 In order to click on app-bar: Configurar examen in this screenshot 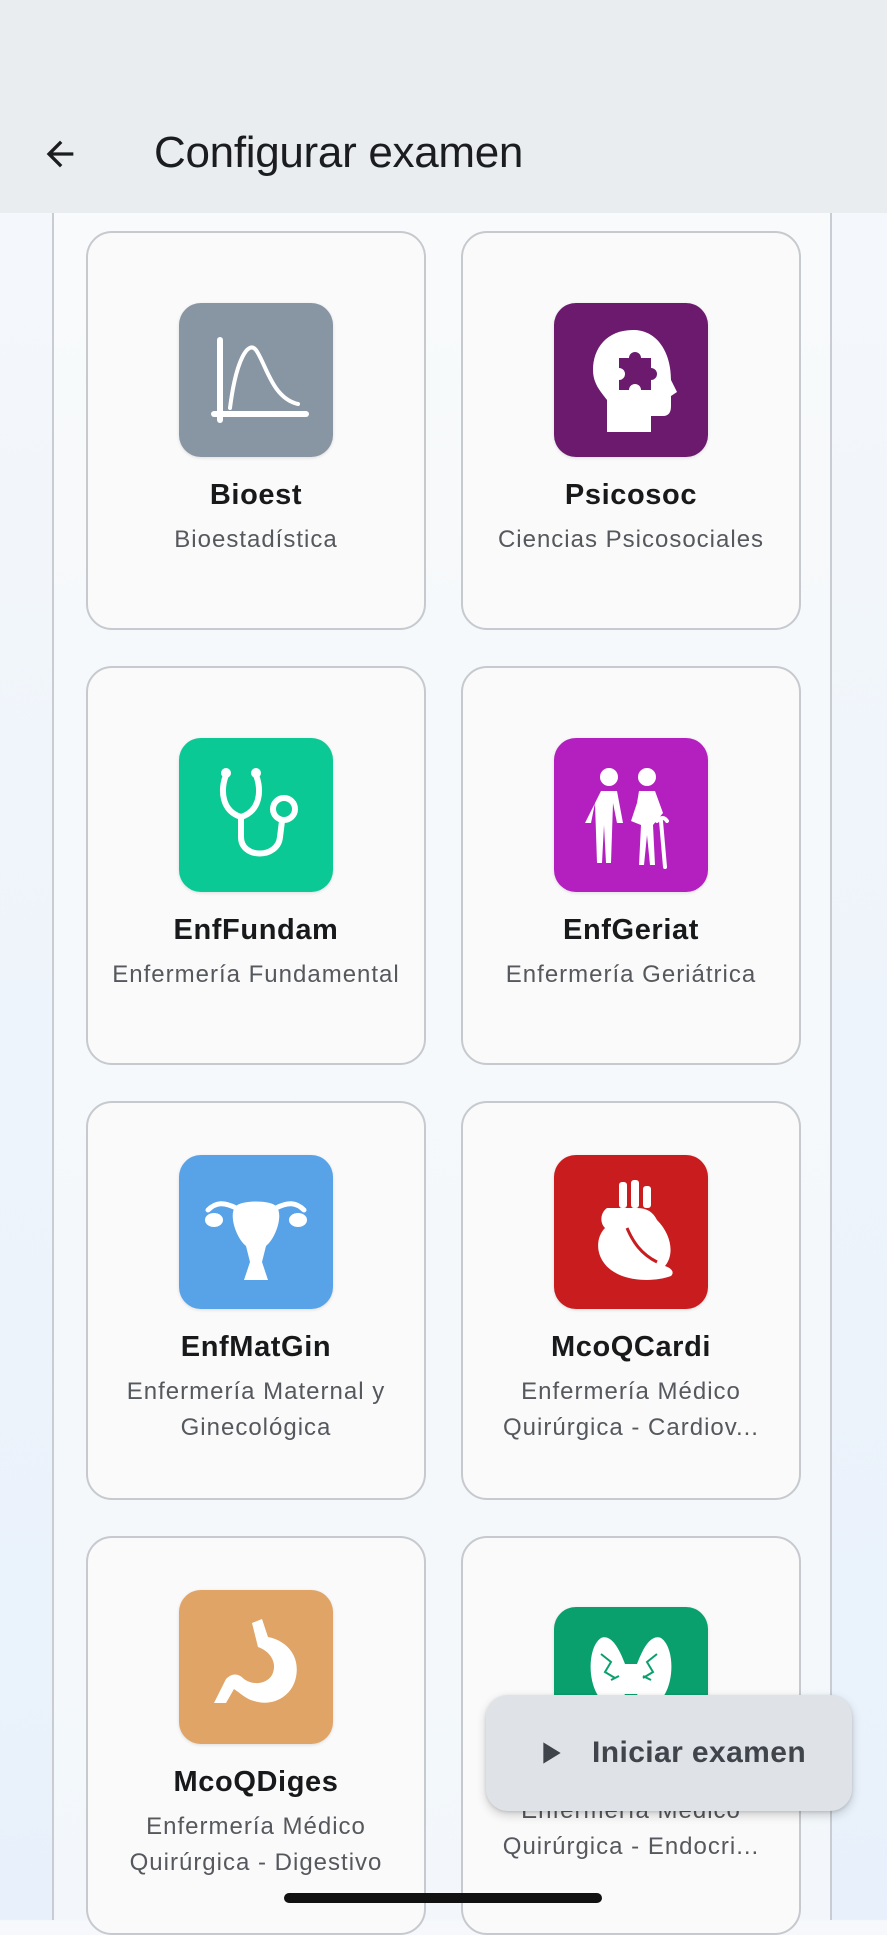, I will do `click(443, 106)`.